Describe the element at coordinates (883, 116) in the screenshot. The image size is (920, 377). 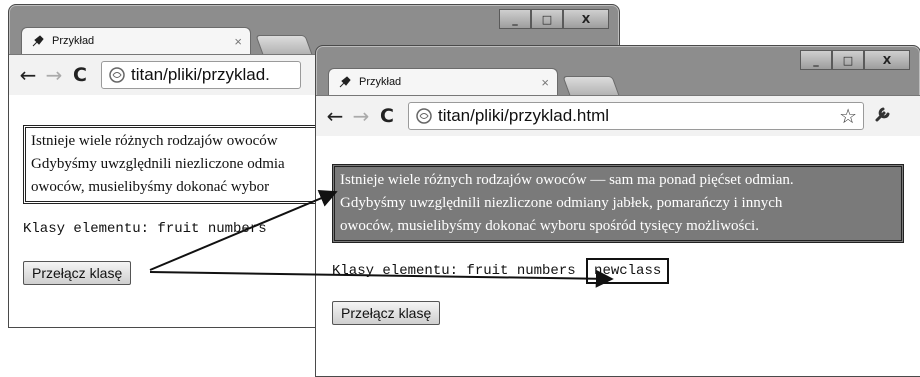
I see `wrench-icon` at that location.